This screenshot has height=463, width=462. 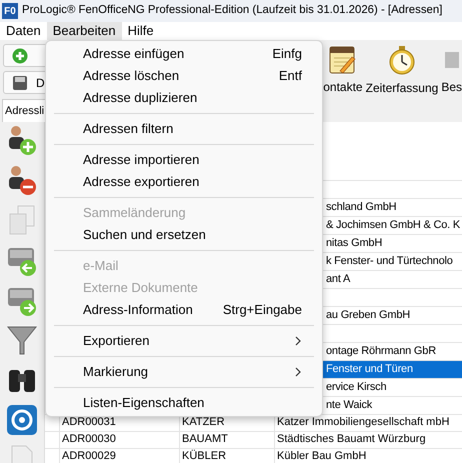 What do you see at coordinates (120, 456) in the screenshot?
I see `table-cell: ADR00029` at bounding box center [120, 456].